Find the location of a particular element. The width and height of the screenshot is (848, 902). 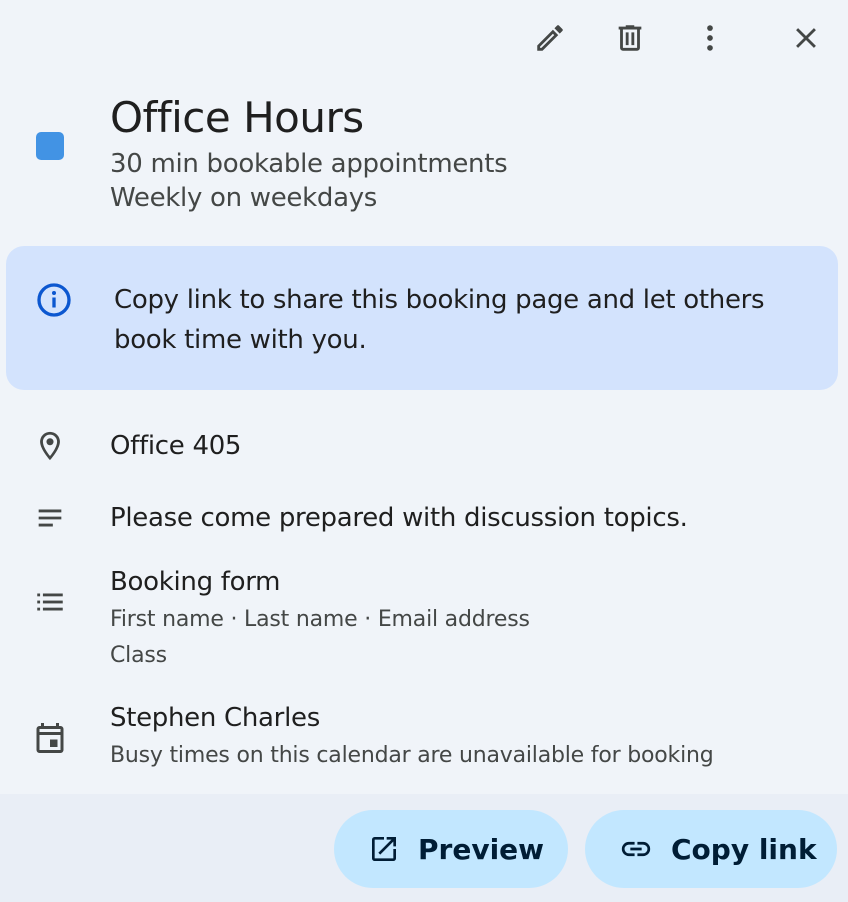

booking-form-extra: Class is located at coordinates (138, 655).